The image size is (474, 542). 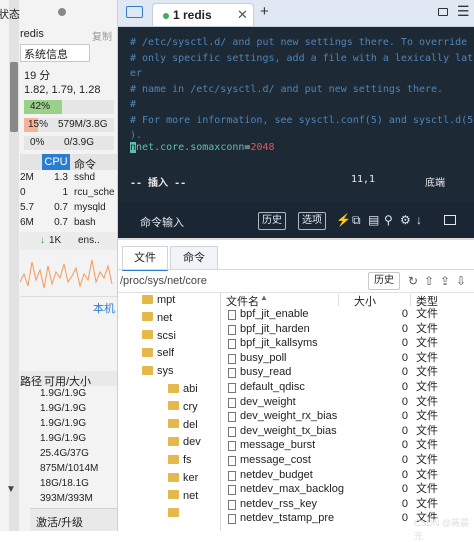 What do you see at coordinates (347, 358) in the screenshot?
I see `file-row: busy_poll 0 文件` at bounding box center [347, 358].